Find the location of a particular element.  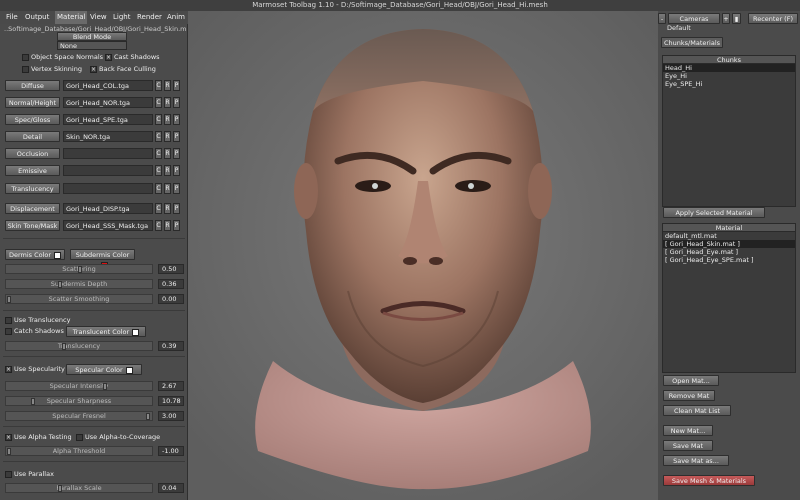

diffuse-map-button: Diffuse is located at coordinates (32, 85).